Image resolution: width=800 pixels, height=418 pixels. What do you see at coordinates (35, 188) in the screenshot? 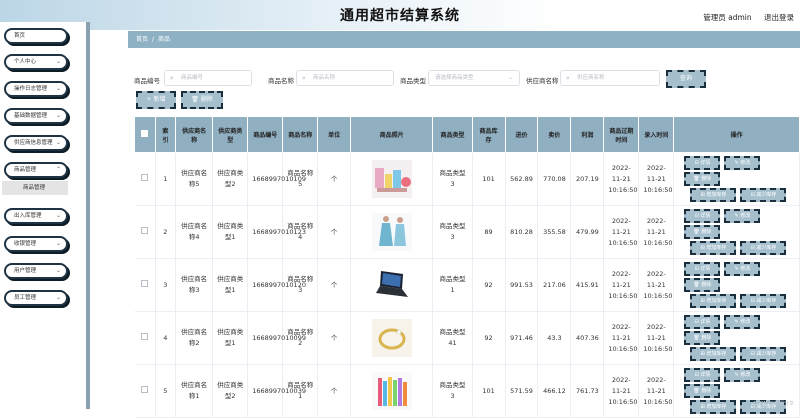
I see `sidebar-subitem-product-management: 商品管理` at bounding box center [35, 188].